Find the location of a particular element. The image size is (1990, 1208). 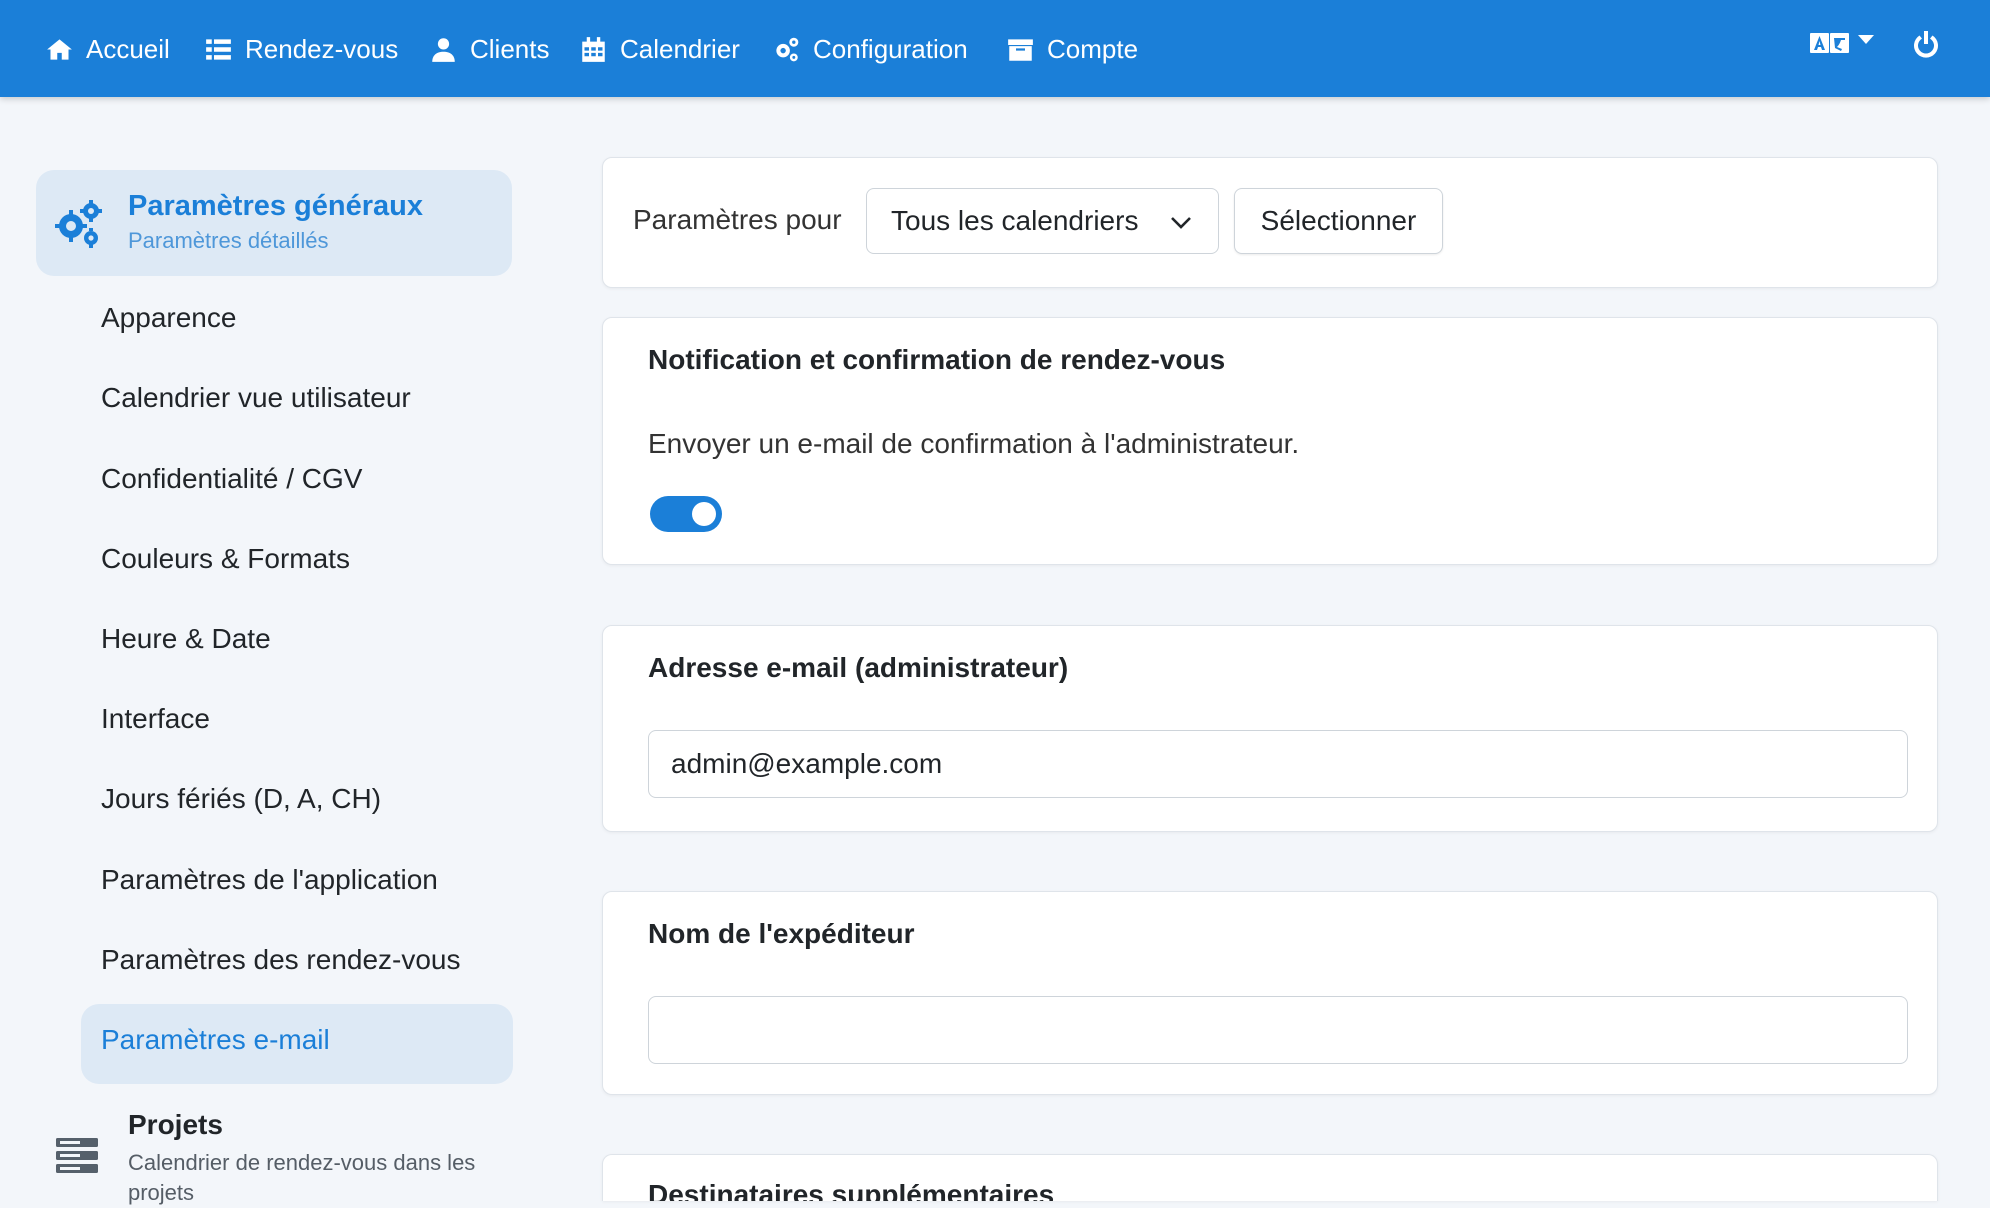

admin-email-input is located at coordinates (1278, 764).